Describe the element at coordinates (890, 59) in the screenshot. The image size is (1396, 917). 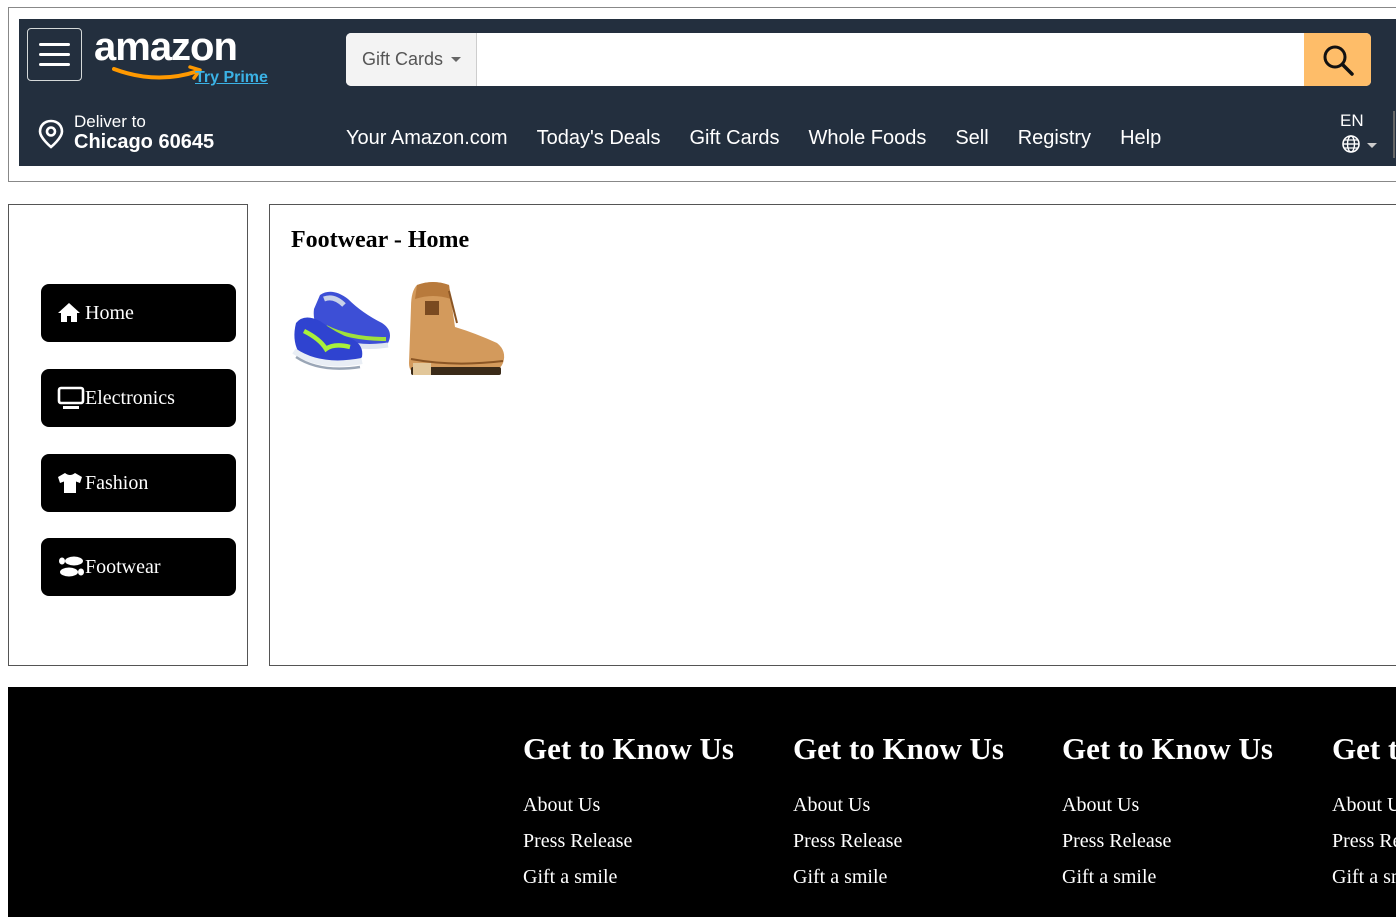
I see `search-input` at that location.